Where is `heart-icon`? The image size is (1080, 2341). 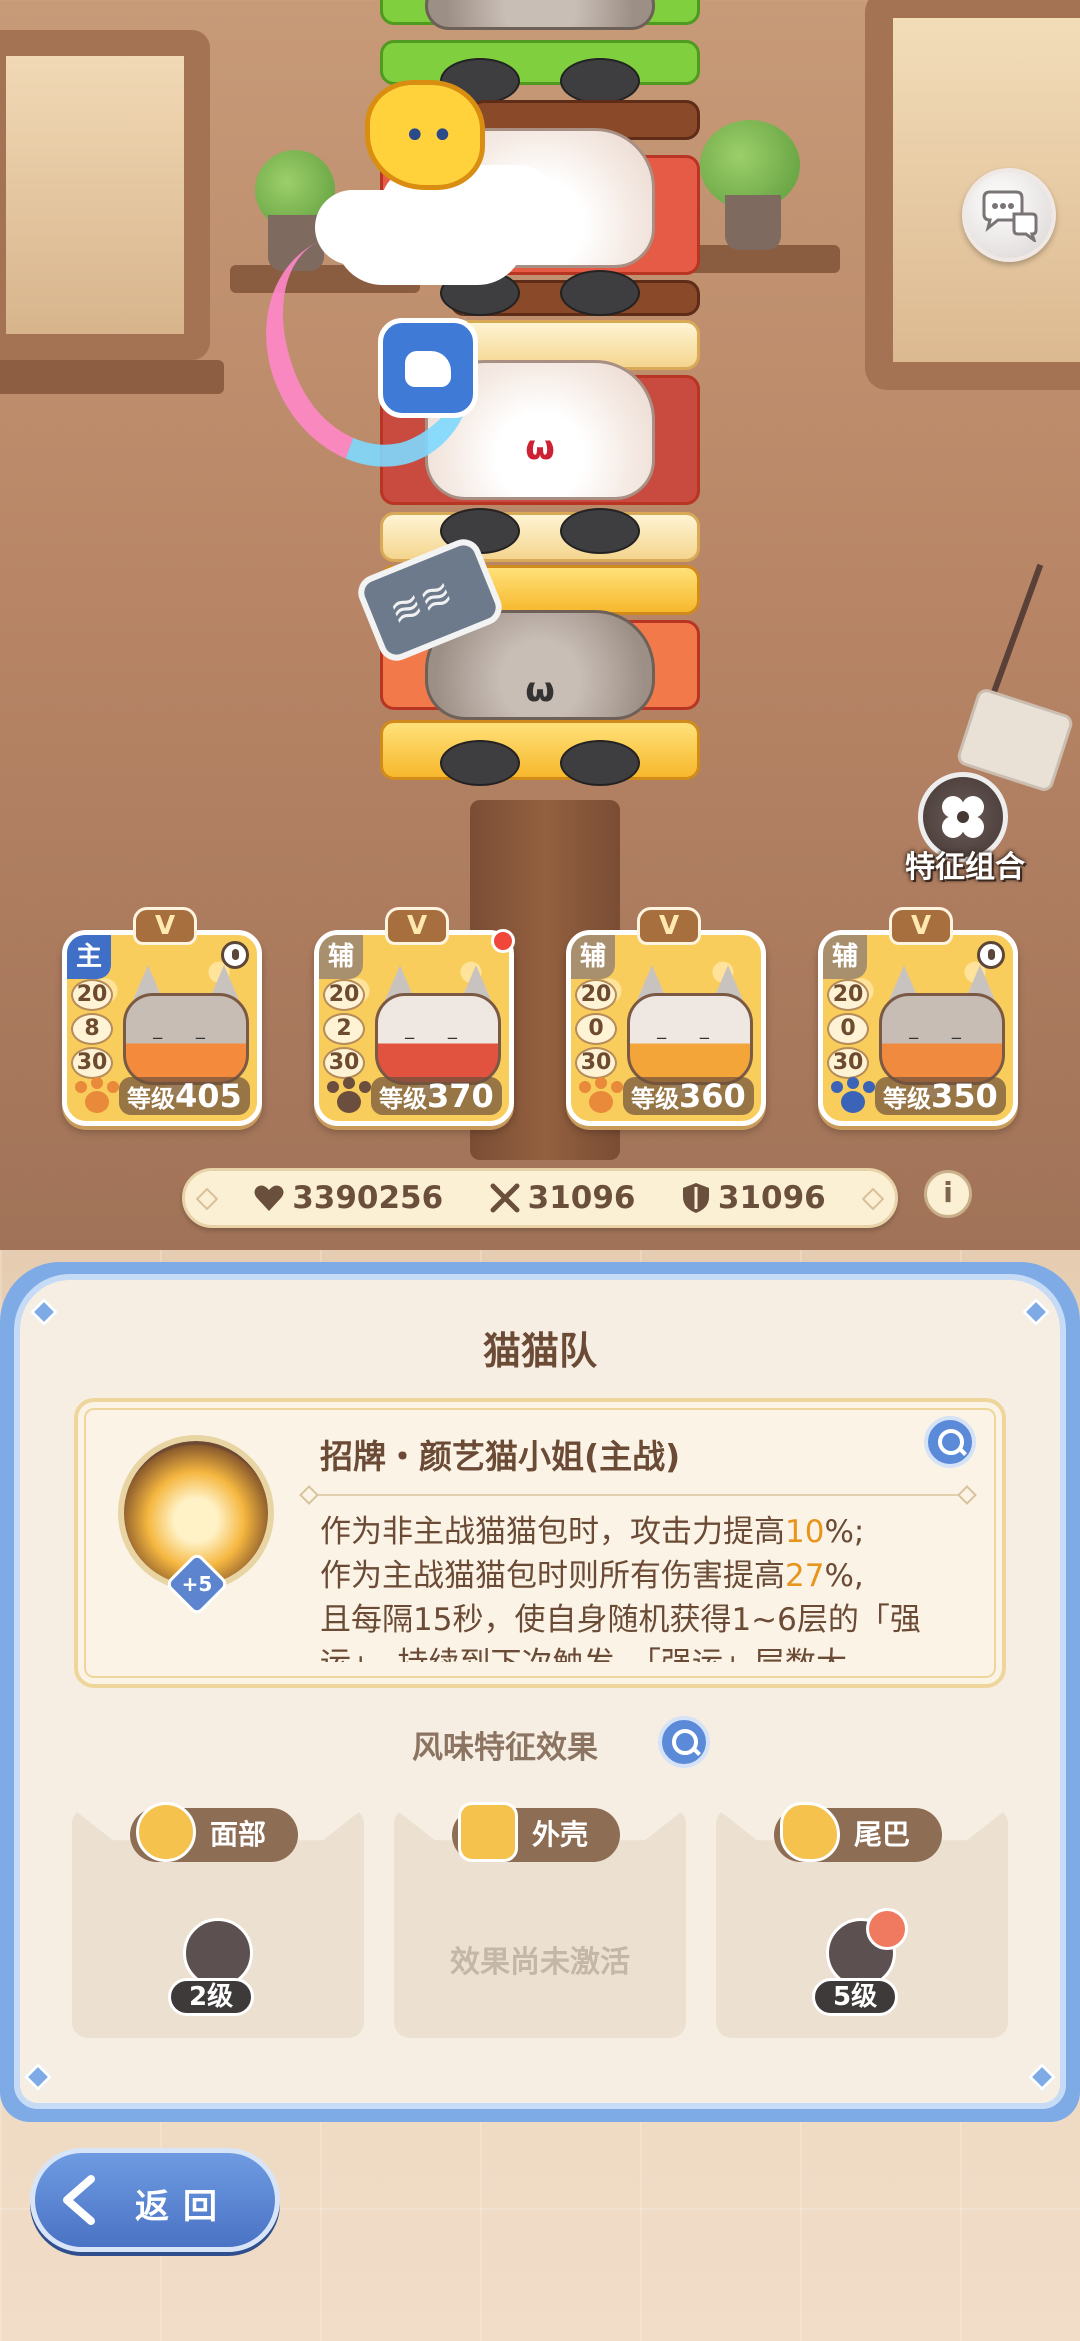
heart-icon is located at coordinates (269, 1198).